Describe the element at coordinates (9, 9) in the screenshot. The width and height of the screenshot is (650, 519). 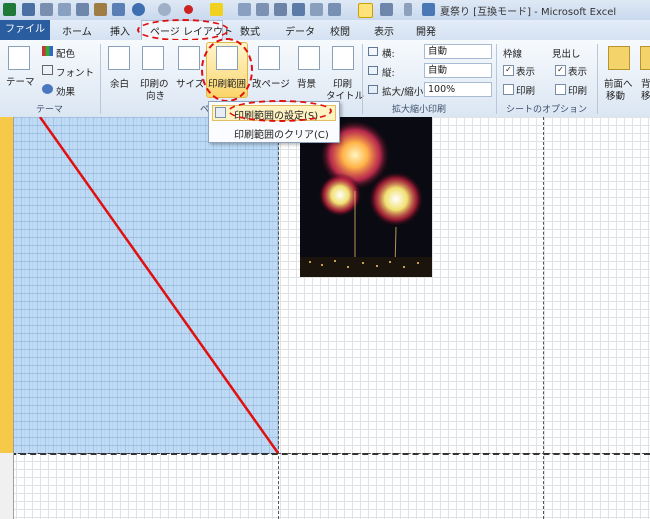
I see `excel-app-icon` at that location.